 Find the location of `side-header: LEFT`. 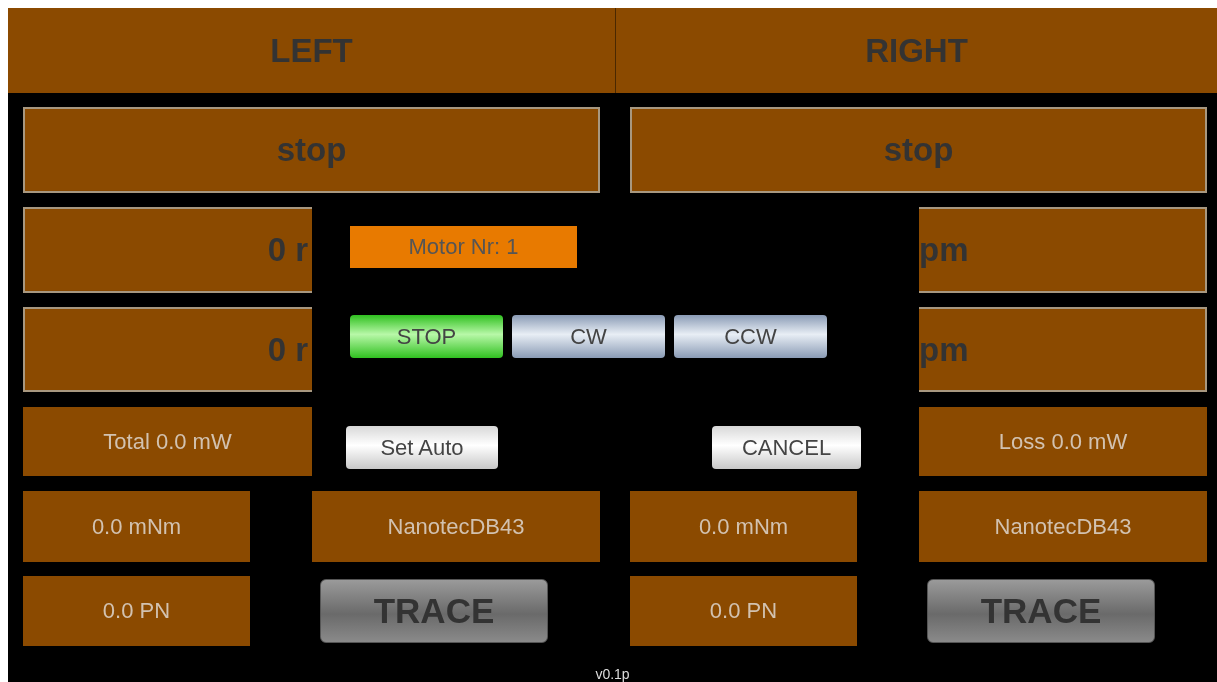

side-header: LEFT is located at coordinates (311, 50).